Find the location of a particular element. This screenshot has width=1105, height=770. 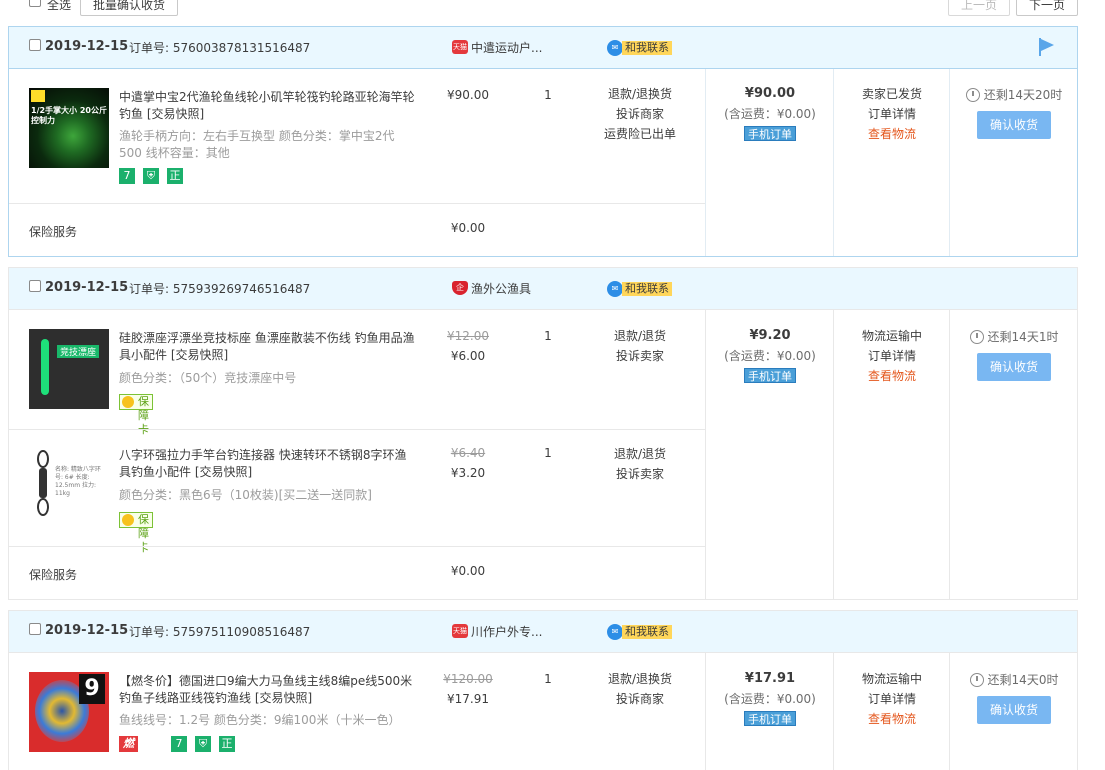

order-status: 卖家已发货 订单详情 查看物流 is located at coordinates (892, 114).